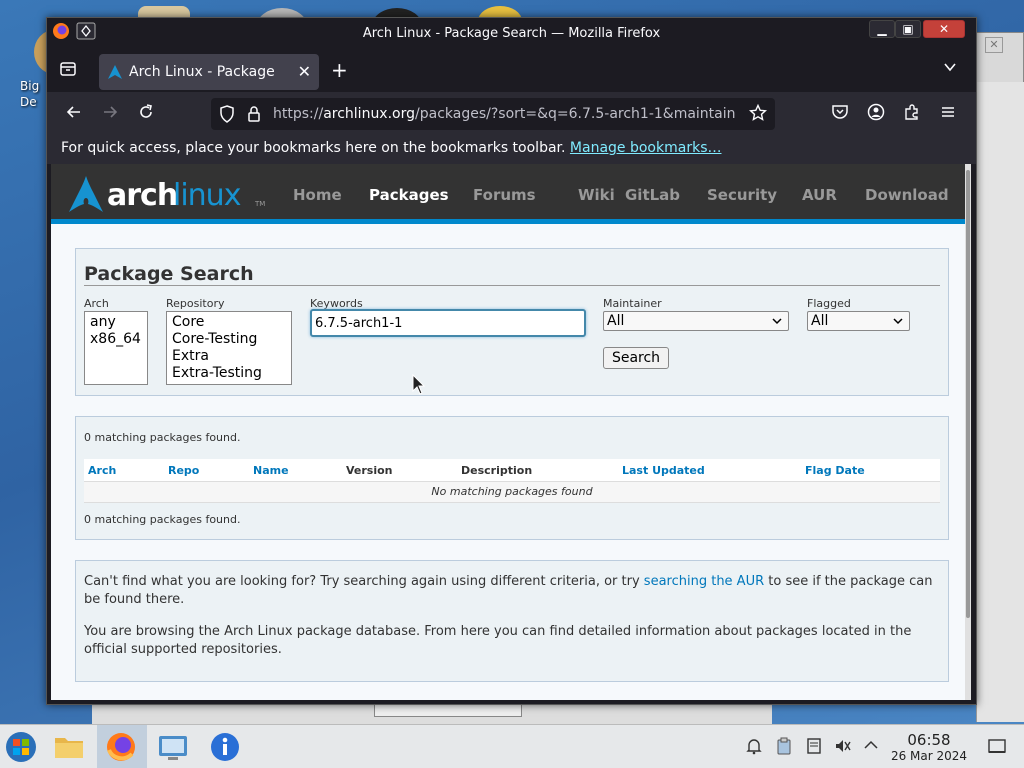  What do you see at coordinates (858, 321) in the screenshot?
I see `flagged-select: All` at bounding box center [858, 321].